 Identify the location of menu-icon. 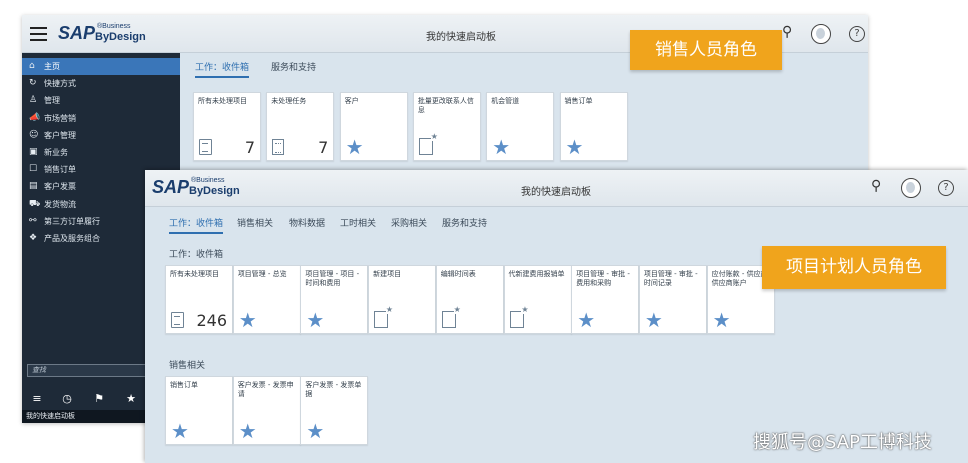
(38, 34).